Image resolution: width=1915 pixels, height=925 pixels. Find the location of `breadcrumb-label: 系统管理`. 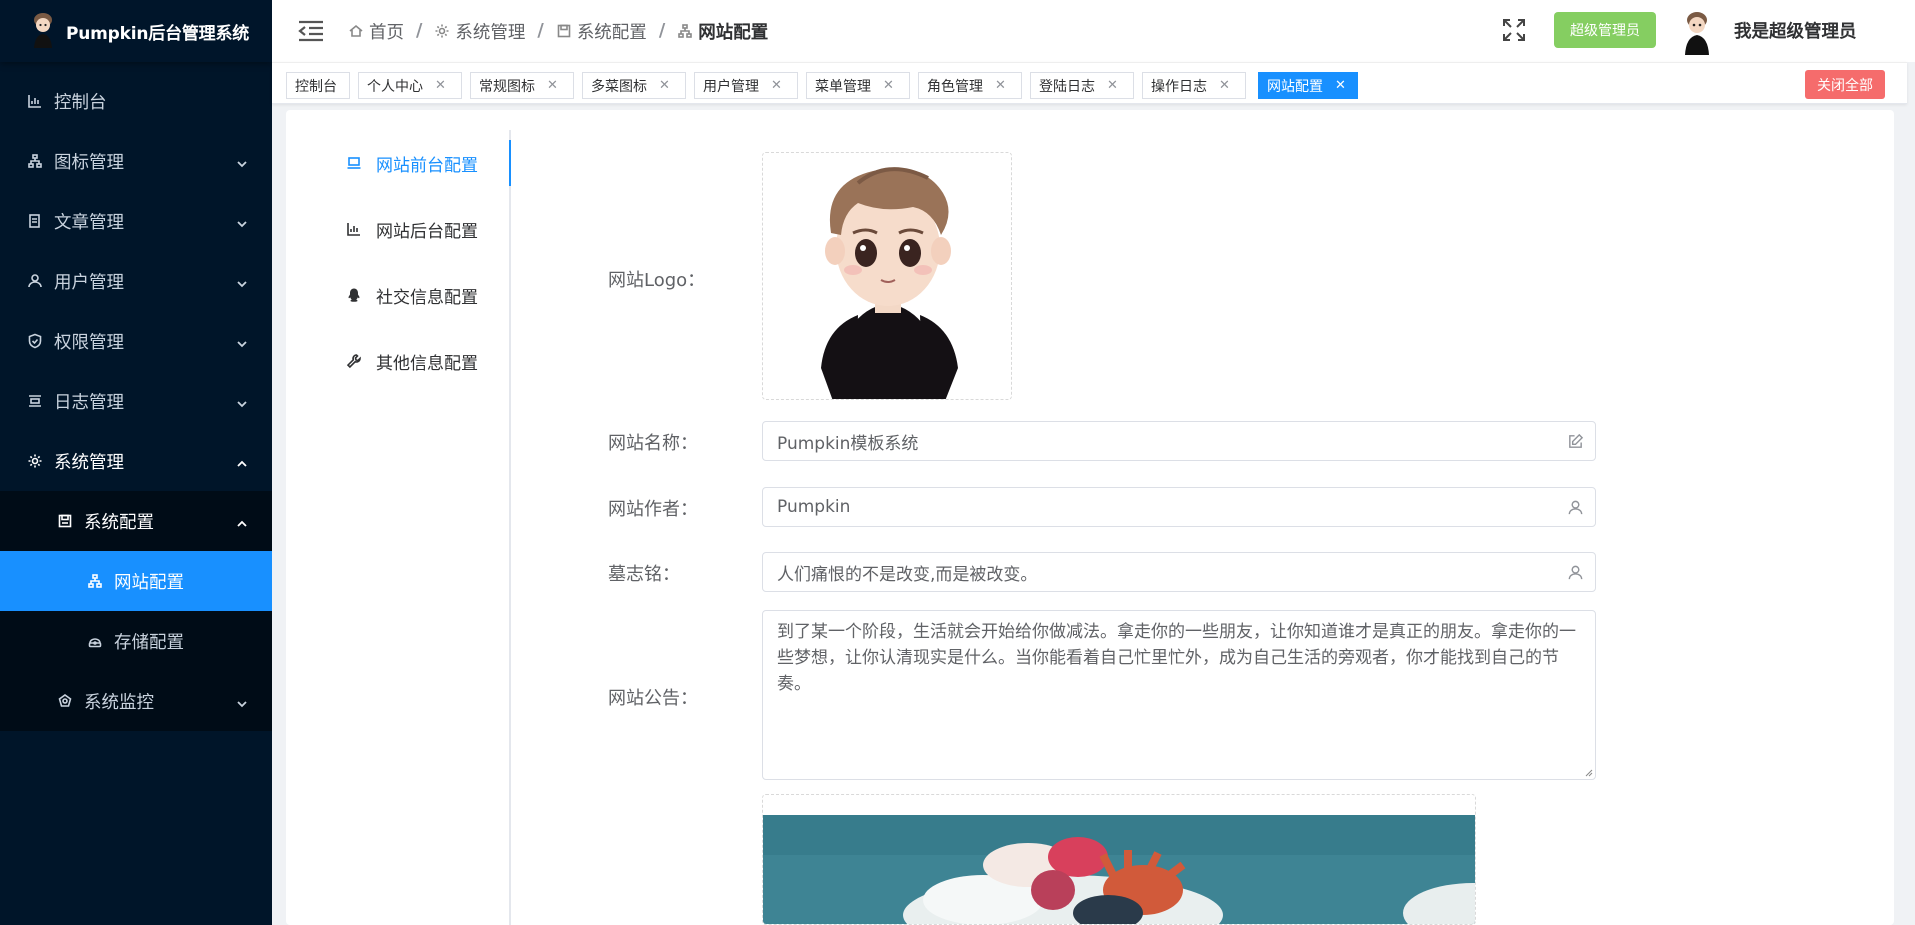

breadcrumb-label: 系统管理 is located at coordinates (490, 32).